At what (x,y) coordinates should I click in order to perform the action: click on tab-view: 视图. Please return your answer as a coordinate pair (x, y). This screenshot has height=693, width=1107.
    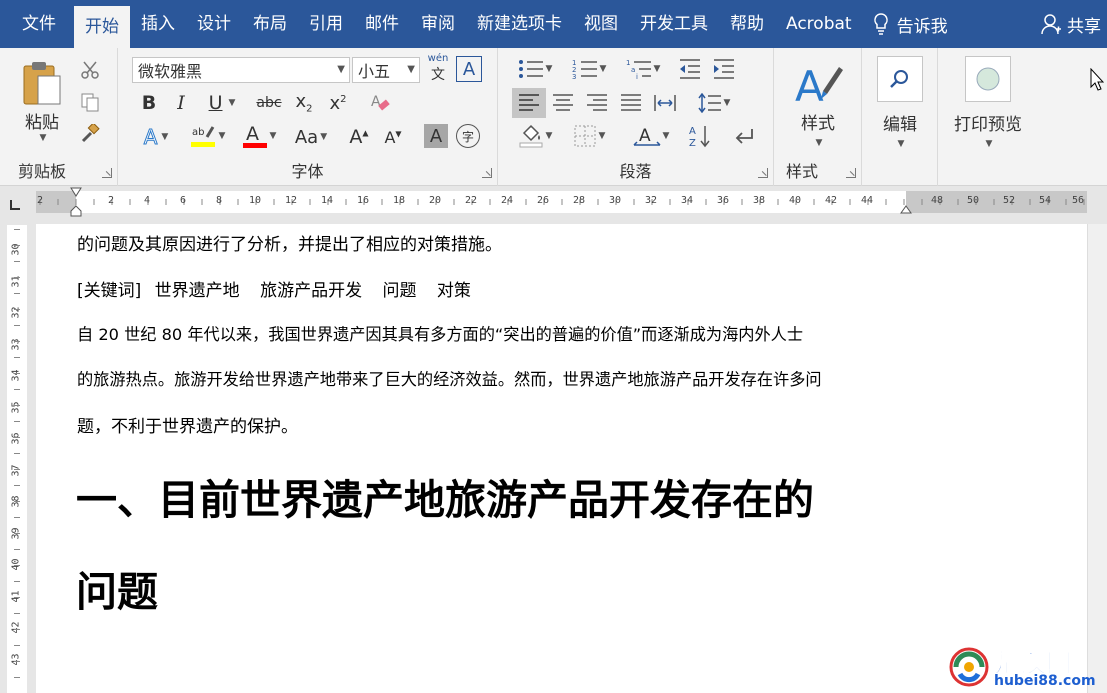
    Looking at the image, I should click on (601, 24).